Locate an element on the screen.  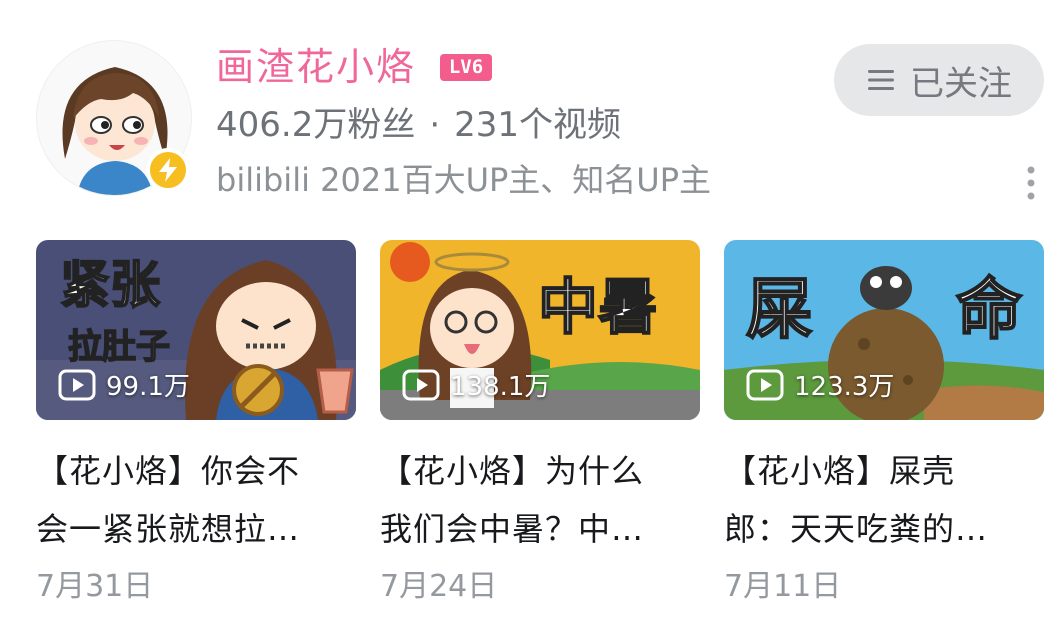
video-thumbnail: 紧张 拉肚子 99.1万 is located at coordinates (196, 330).